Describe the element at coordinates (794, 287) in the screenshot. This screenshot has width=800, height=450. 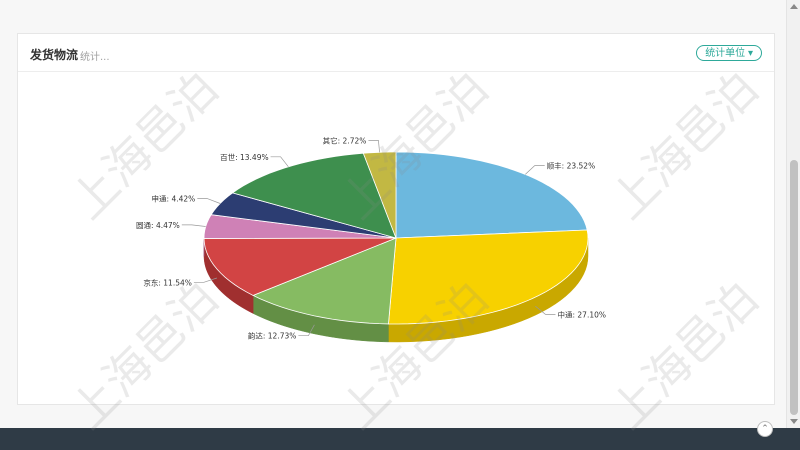
I see `scrollbar-thumb` at that location.